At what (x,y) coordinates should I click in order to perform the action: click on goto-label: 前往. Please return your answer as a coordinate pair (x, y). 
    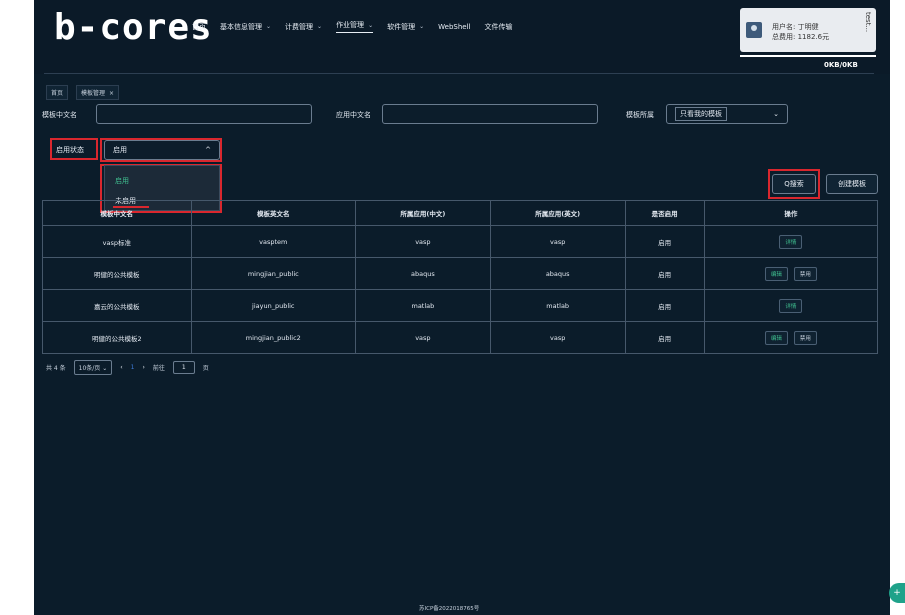
    Looking at the image, I should click on (158, 368).